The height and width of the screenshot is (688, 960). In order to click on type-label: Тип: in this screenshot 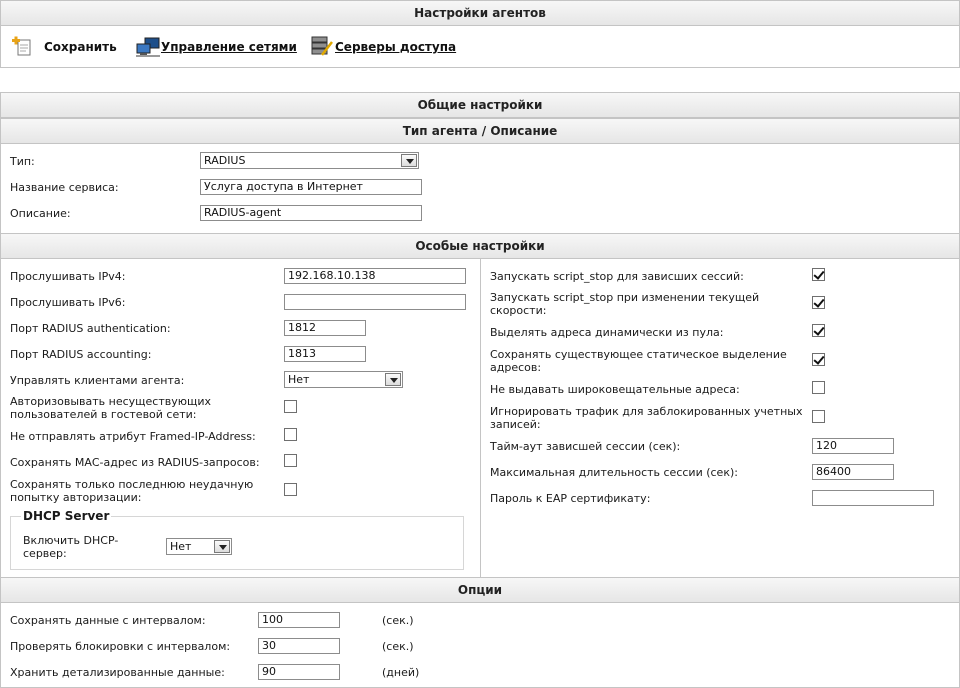, I will do `click(22, 161)`.